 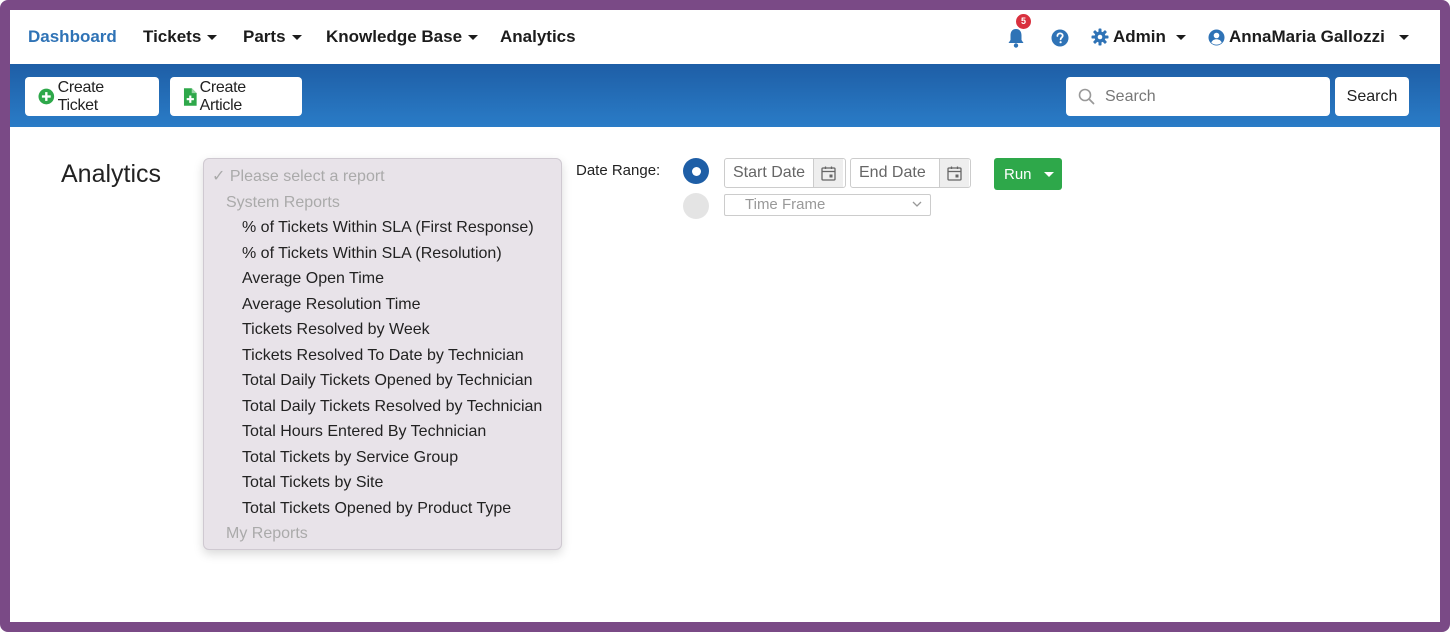 What do you see at coordinates (172, 36) in the screenshot?
I see `nav-tickets-label: Tickets` at bounding box center [172, 36].